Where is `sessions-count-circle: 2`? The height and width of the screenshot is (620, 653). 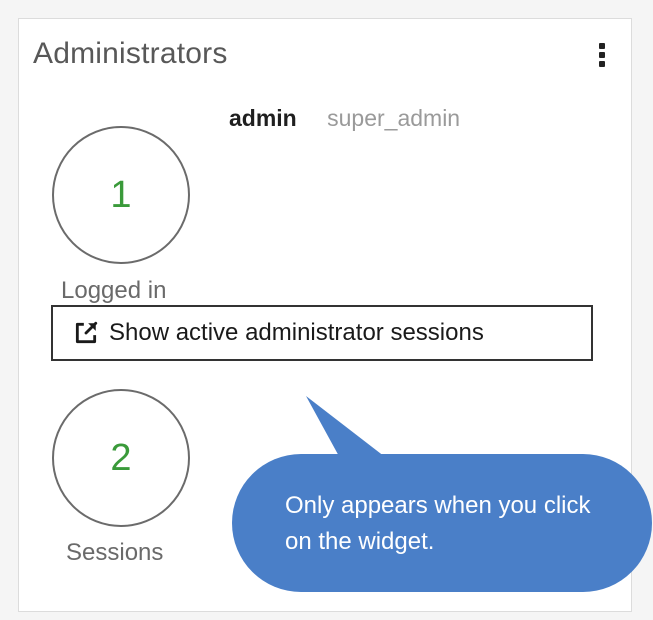 sessions-count-circle: 2 is located at coordinates (121, 458).